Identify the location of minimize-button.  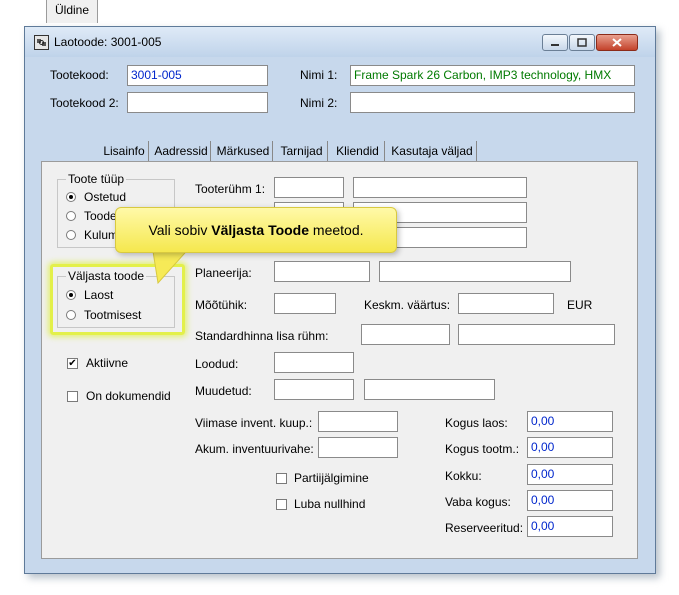
(555, 42).